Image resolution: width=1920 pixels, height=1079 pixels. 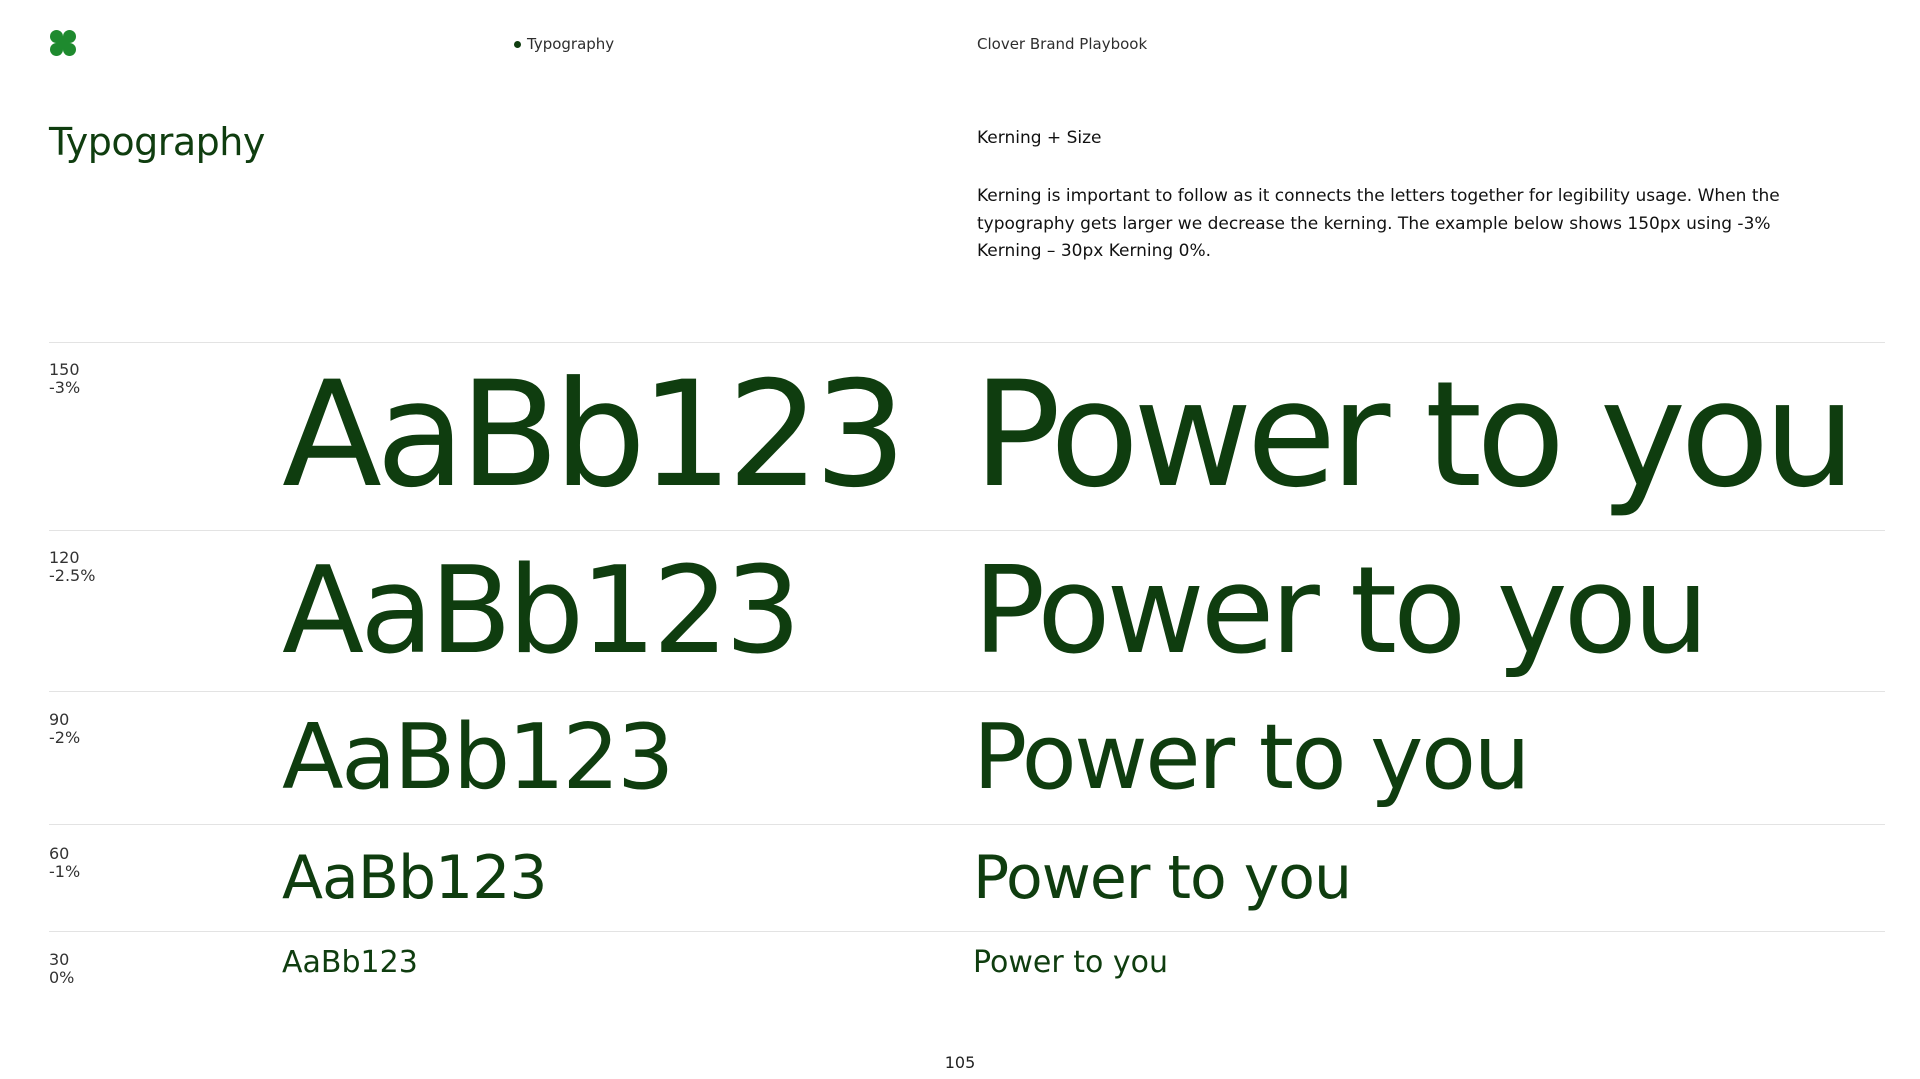 What do you see at coordinates (571, 44) in the screenshot?
I see `section-tag-label: Typography` at bounding box center [571, 44].